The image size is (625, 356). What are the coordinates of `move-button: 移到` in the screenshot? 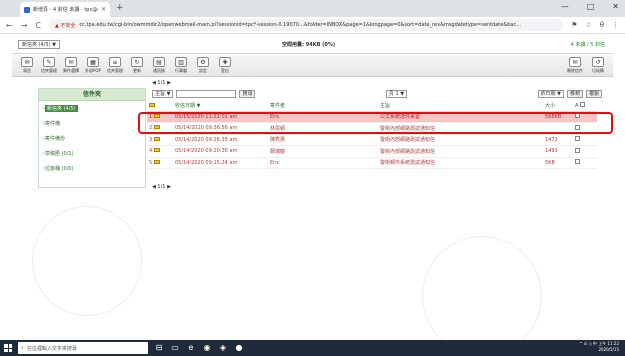 It's located at (574, 93).